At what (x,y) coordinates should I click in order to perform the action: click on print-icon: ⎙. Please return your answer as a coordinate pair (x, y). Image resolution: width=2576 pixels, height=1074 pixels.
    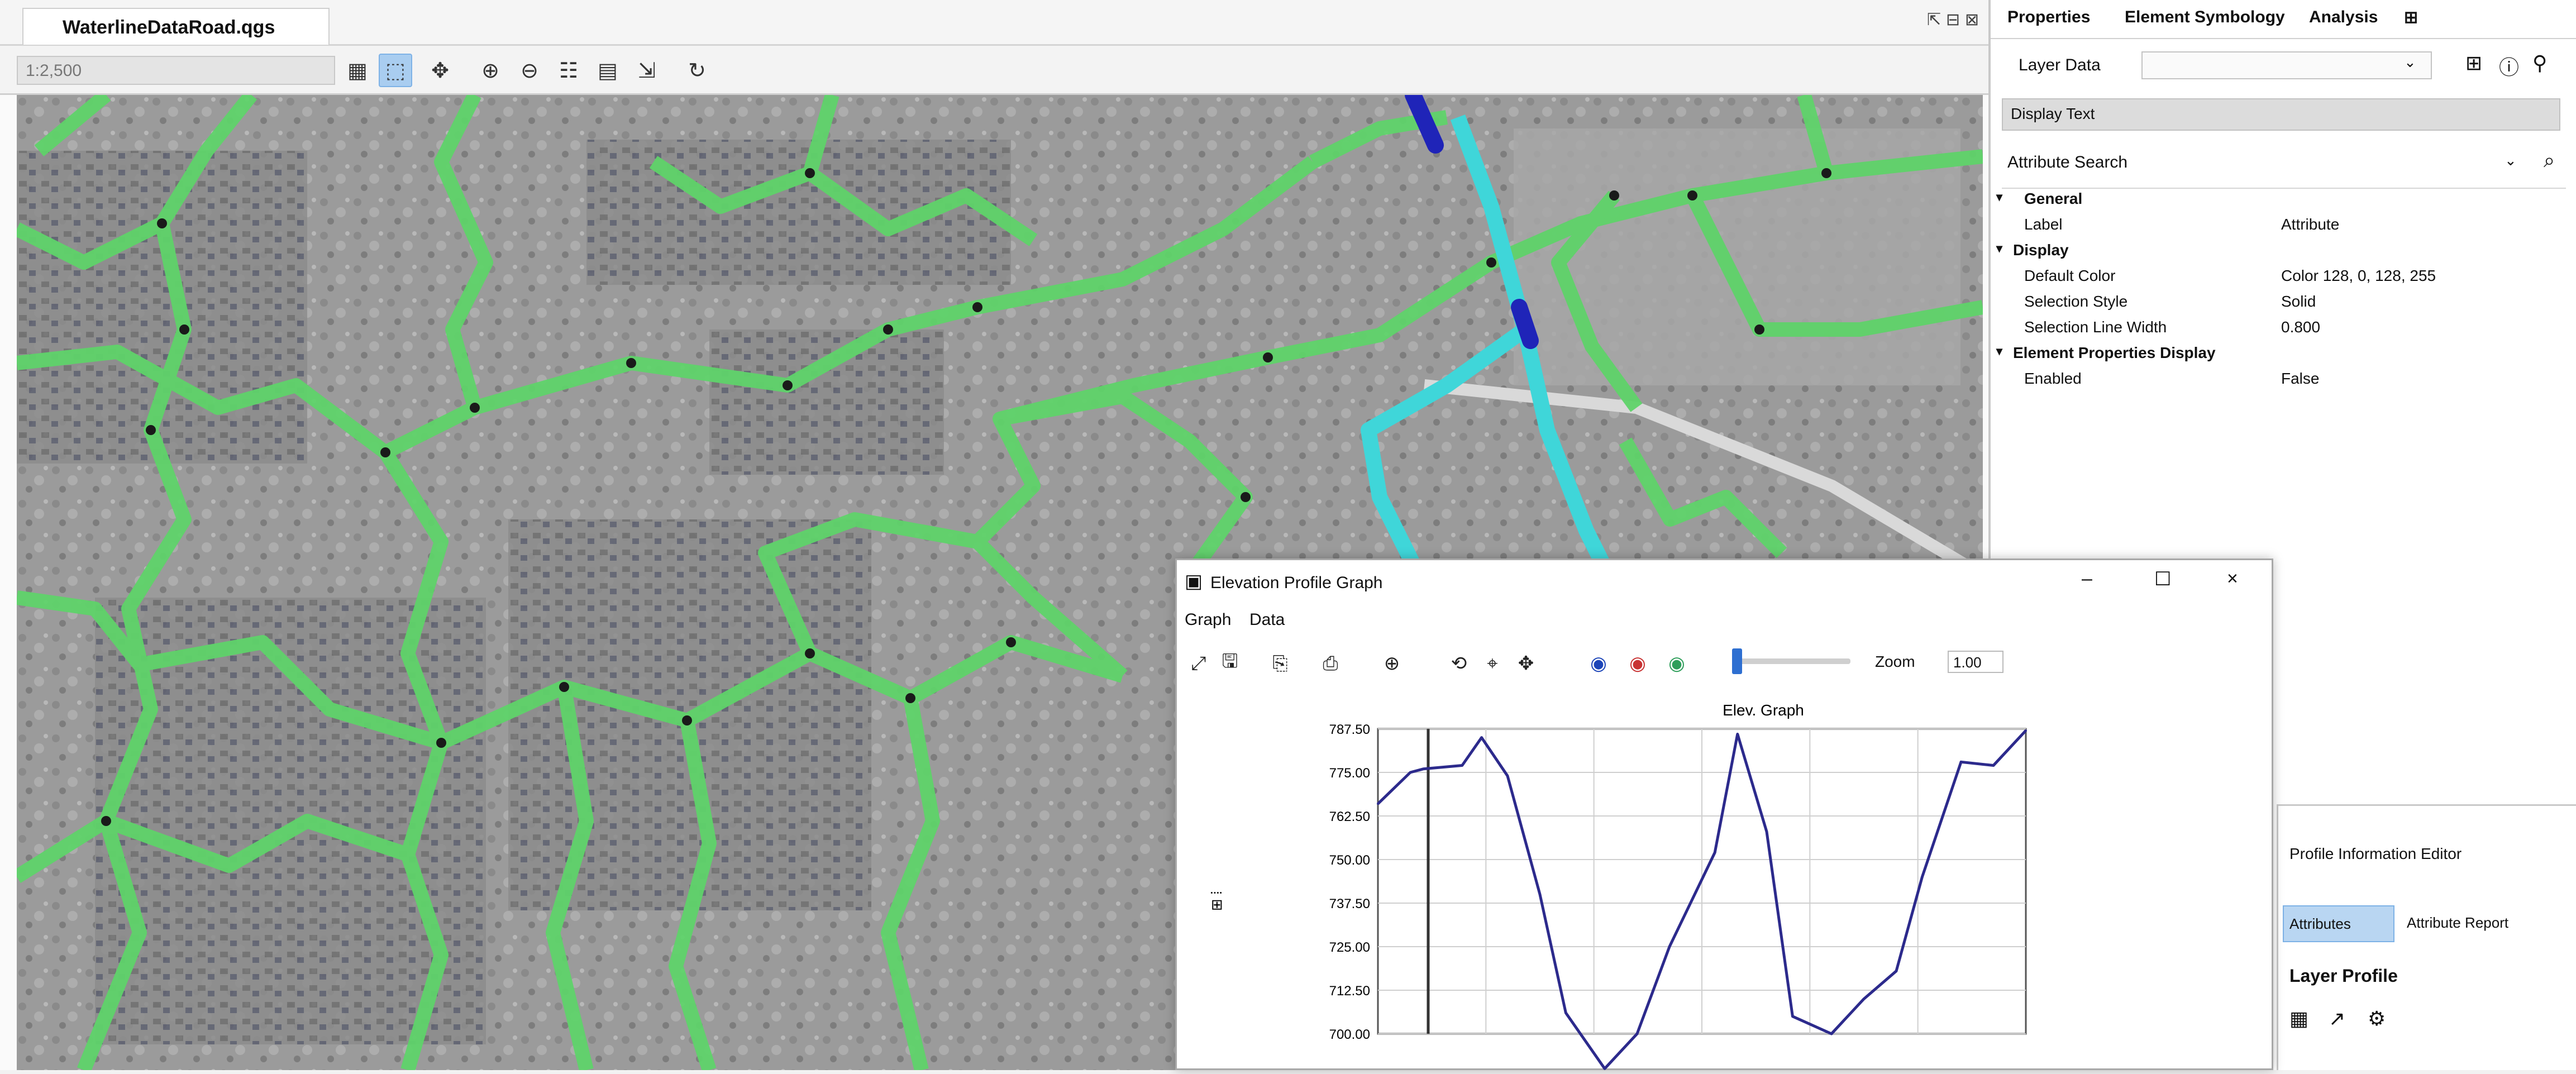
    Looking at the image, I should click on (1330, 664).